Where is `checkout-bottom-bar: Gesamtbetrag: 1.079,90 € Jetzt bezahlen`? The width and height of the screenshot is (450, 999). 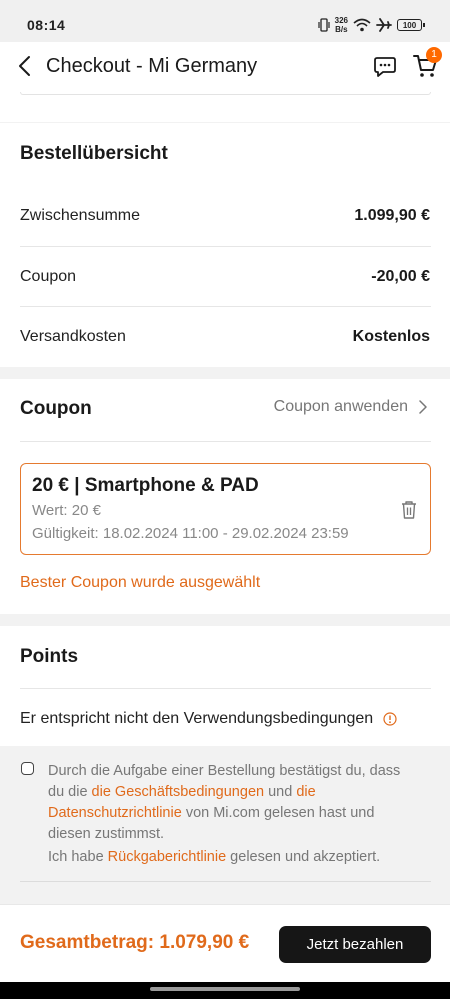
checkout-bottom-bar: Gesamtbetrag: 1.079,90 € Jetzt bezahlen is located at coordinates (225, 943).